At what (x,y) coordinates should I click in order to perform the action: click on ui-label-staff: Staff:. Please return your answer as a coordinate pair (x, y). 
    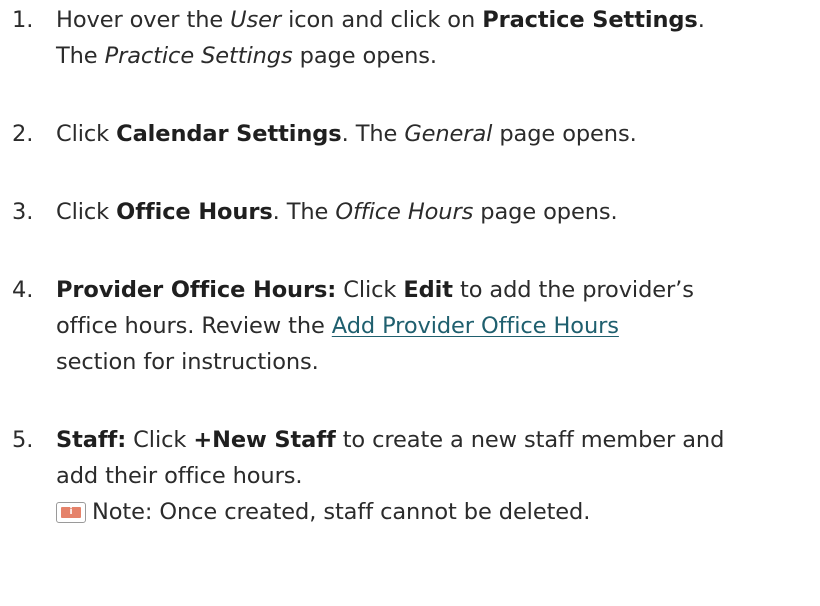
    Looking at the image, I should click on (91, 440).